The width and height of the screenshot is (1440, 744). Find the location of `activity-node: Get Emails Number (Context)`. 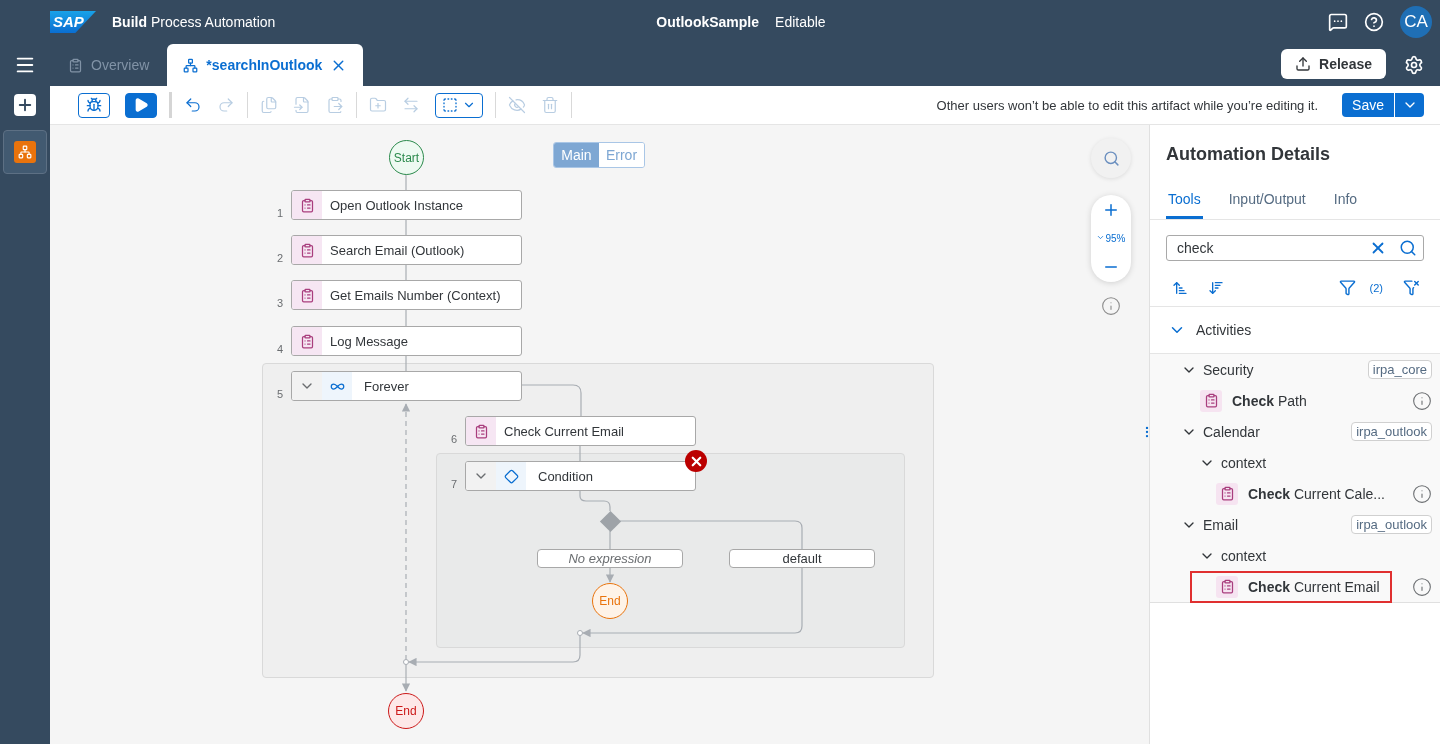

activity-node: Get Emails Number (Context) is located at coordinates (406, 295).